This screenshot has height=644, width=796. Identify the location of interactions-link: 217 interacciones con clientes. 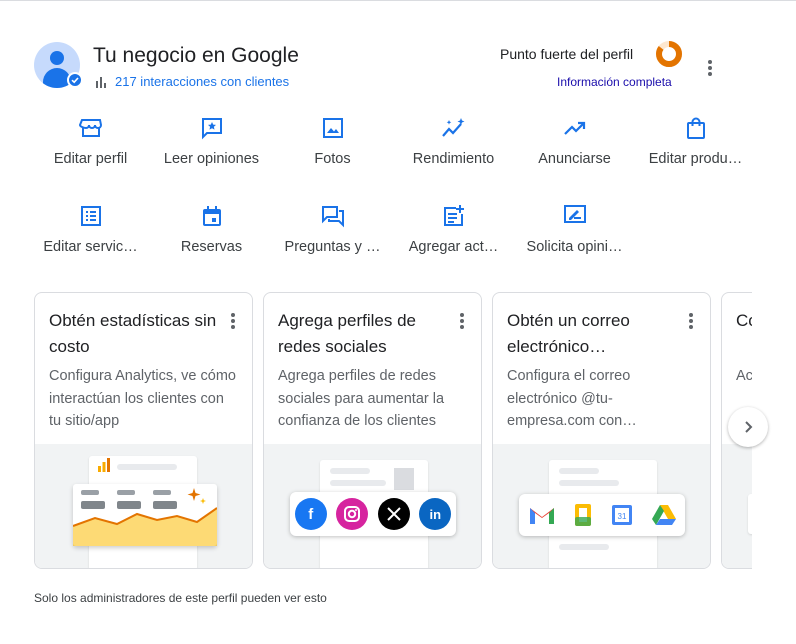
(192, 81).